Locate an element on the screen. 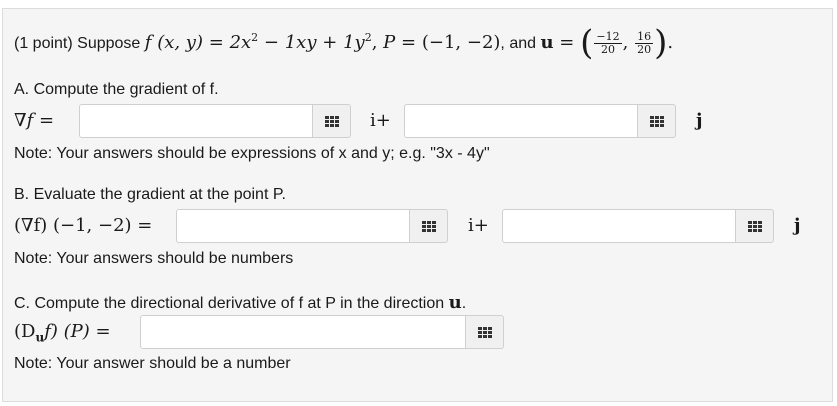 This screenshot has height=406, width=837. point-value: (−1, −2) is located at coordinates (461, 42).